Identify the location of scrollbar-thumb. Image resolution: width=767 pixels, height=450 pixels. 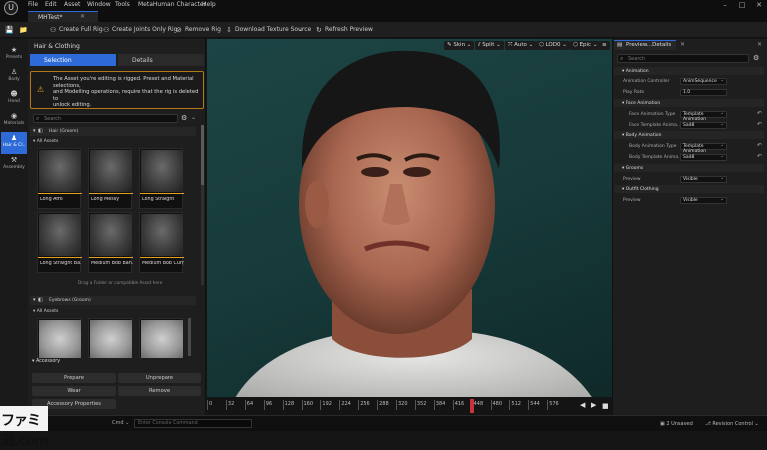
(202, 155).